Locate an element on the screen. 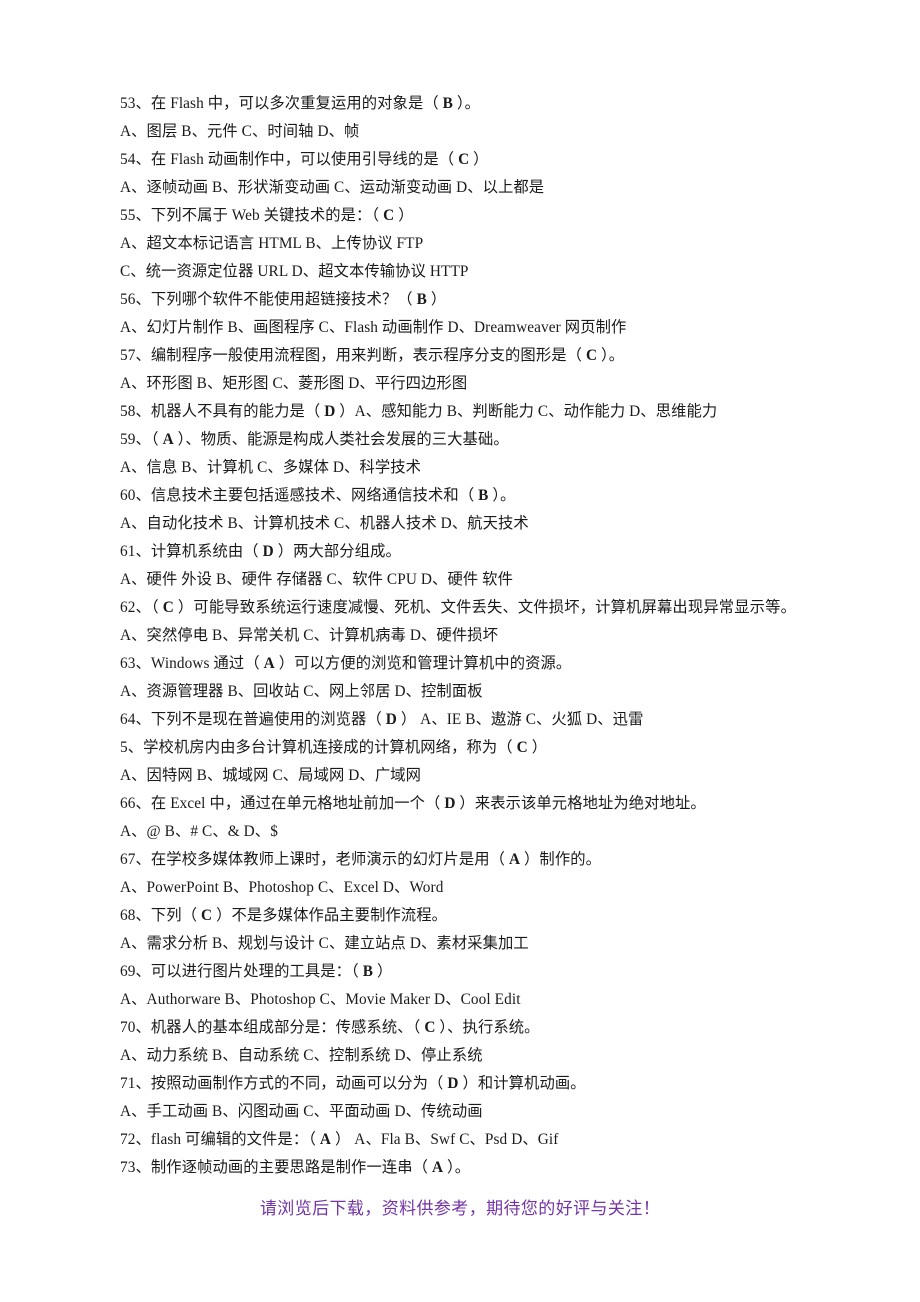  option-line-55-ab: A、超文本标记语言 HTML B、上传协议 FTP is located at coordinates (272, 243).